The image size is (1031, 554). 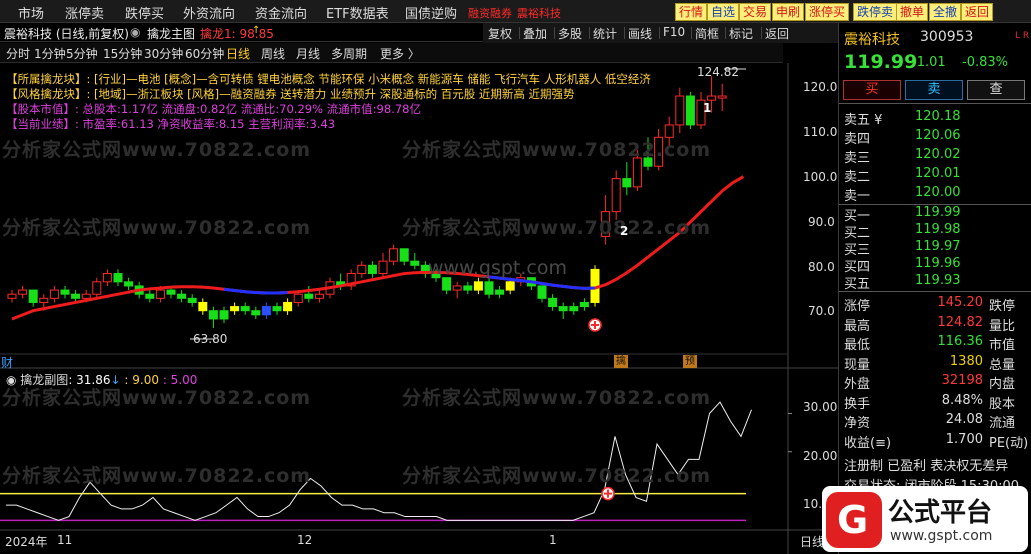 I want to click on ask-label: 卖二, so click(x=857, y=177).